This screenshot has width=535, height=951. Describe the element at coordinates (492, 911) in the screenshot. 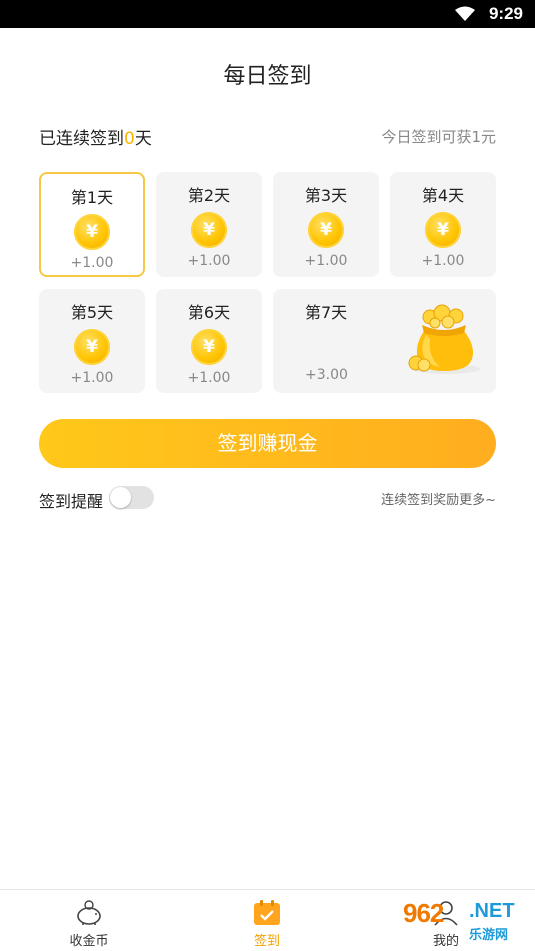

I see `watermark-net: .NET` at that location.